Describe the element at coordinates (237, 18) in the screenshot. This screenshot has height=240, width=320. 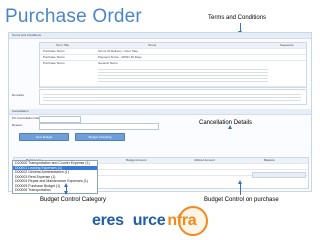
I see `callout-terms: Terms and Conditions` at that location.